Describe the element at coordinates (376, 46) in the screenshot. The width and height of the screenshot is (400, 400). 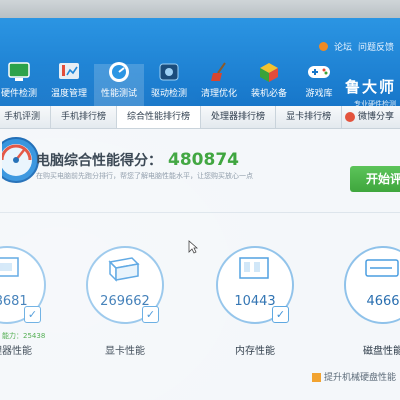
I see `feedback-link: 问题反馈` at that location.